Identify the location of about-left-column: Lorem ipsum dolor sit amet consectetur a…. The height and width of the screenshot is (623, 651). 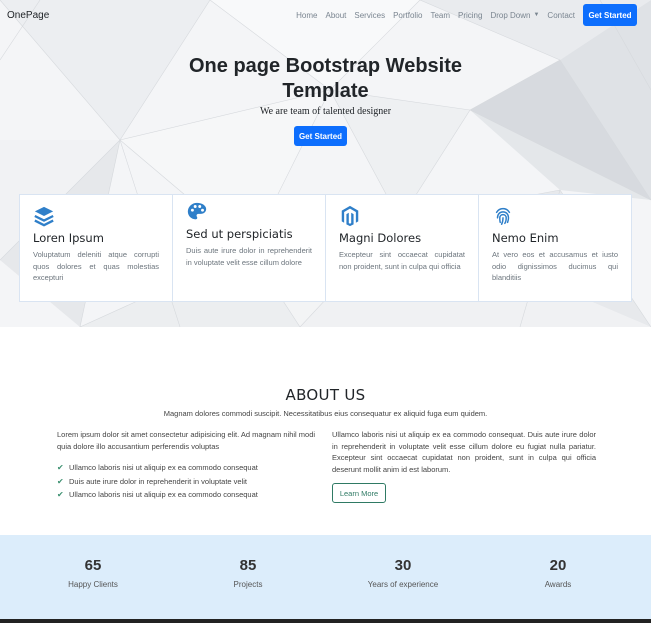
(189, 465).